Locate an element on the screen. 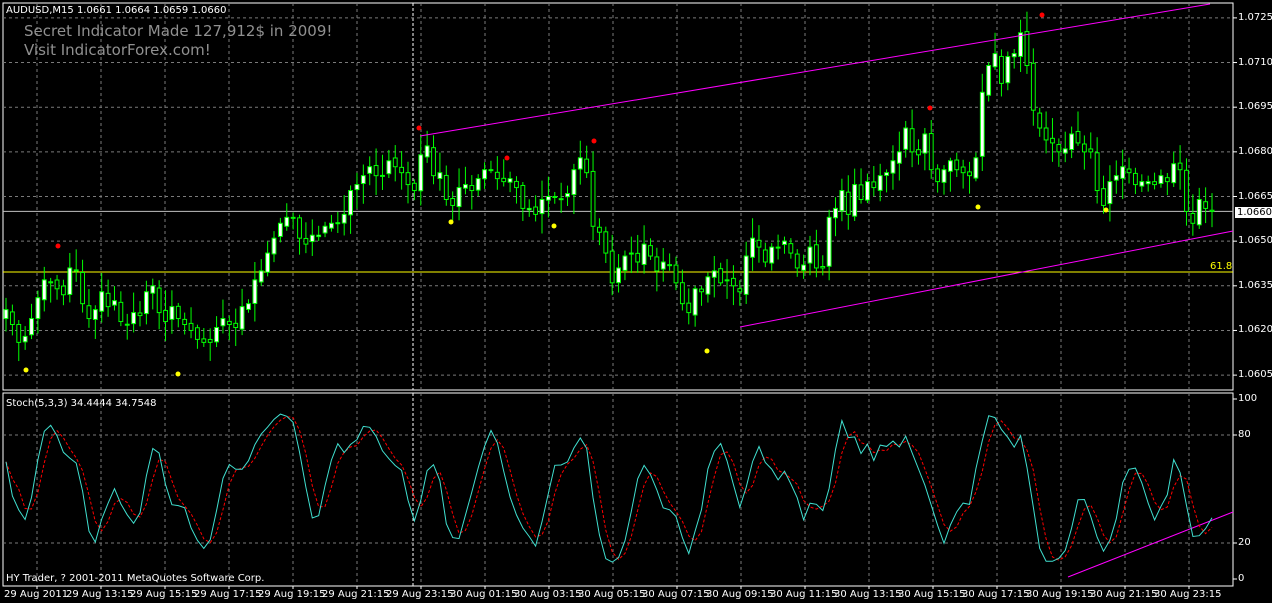  time-axis-label: 29 Aug 21:15 is located at coordinates (356, 594).